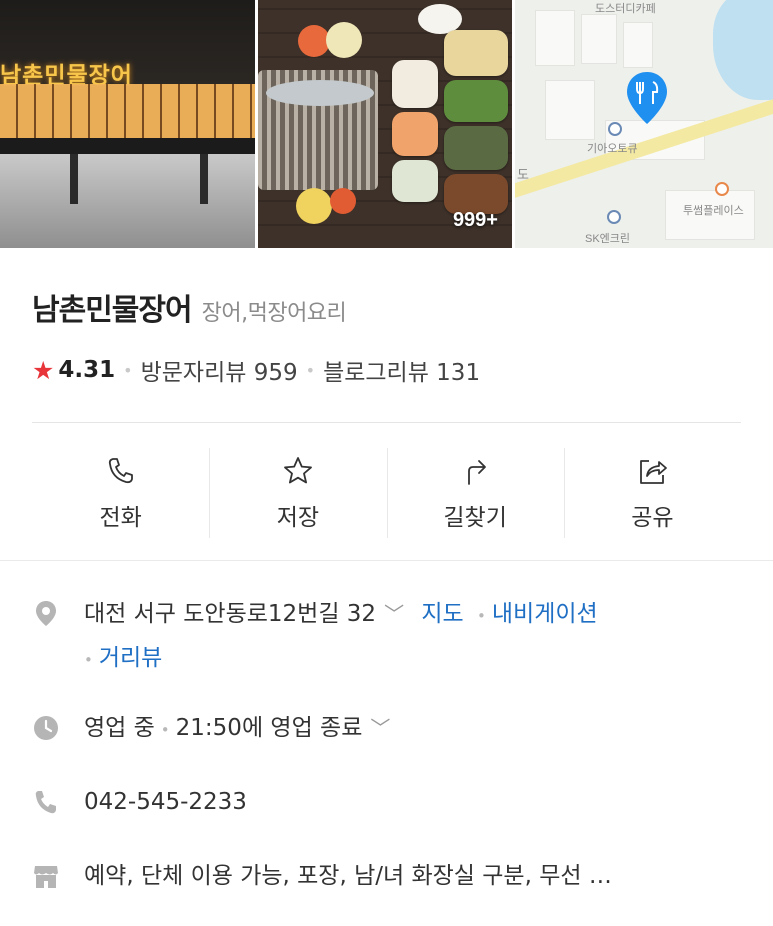 This screenshot has width=773, height=926. I want to click on phone-row: 042-545-2233, so click(392, 802).